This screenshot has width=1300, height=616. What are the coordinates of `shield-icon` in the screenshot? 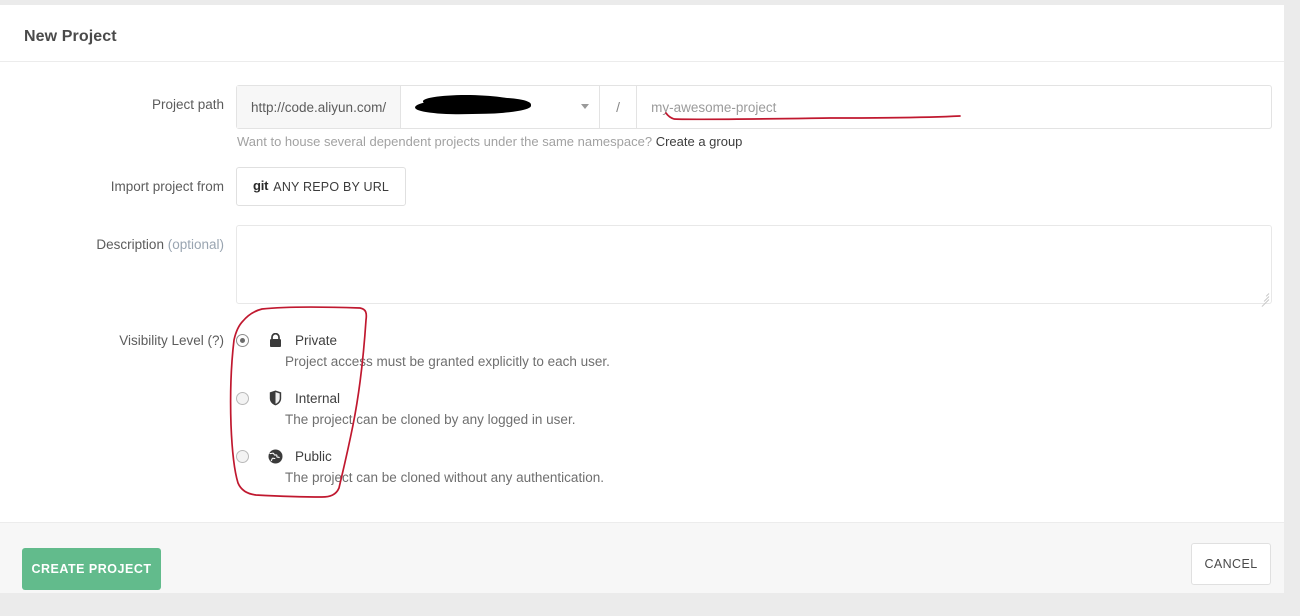 It's located at (275, 398).